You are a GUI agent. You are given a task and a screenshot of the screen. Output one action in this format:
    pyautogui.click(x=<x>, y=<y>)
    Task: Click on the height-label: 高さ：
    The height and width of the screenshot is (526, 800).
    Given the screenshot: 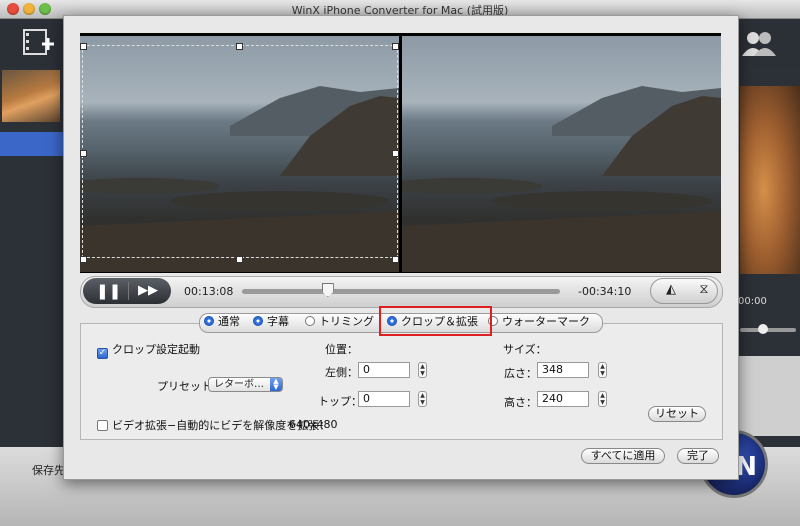 What is the action you would take?
    pyautogui.click(x=520, y=402)
    